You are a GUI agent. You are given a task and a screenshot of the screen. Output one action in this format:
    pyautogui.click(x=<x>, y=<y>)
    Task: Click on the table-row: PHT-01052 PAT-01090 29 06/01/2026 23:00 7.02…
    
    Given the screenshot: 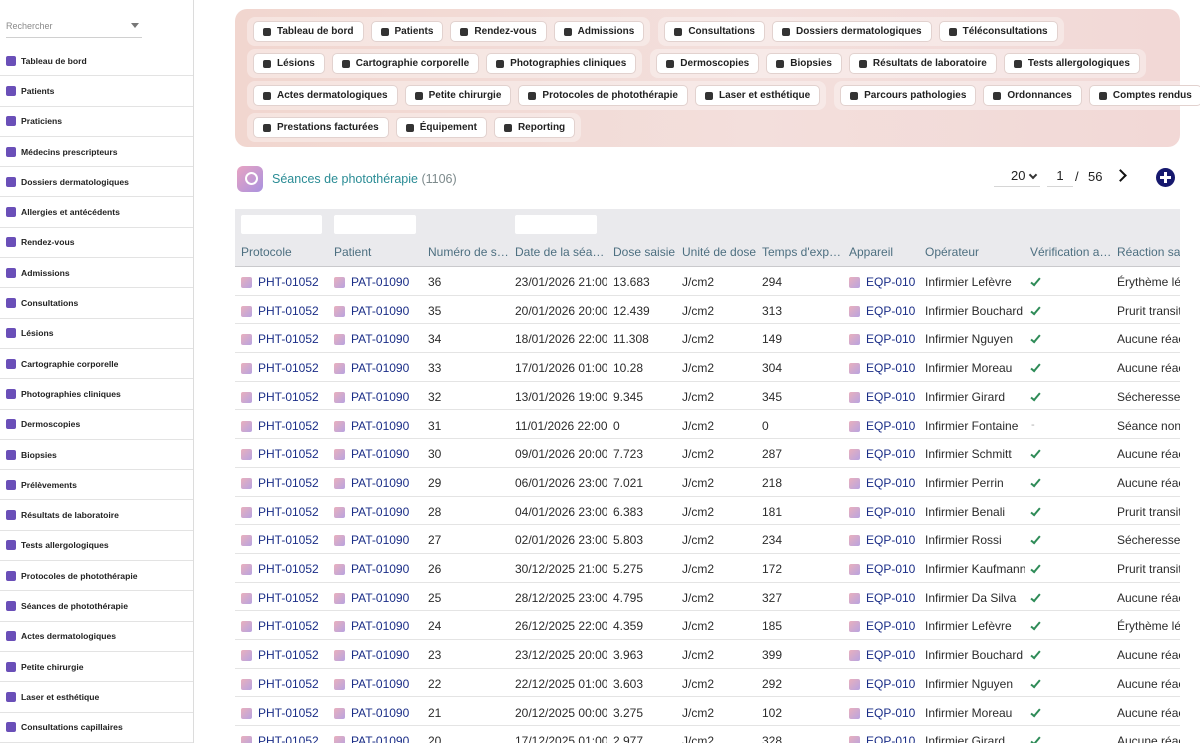 What is the action you would take?
    pyautogui.click(x=707, y=482)
    